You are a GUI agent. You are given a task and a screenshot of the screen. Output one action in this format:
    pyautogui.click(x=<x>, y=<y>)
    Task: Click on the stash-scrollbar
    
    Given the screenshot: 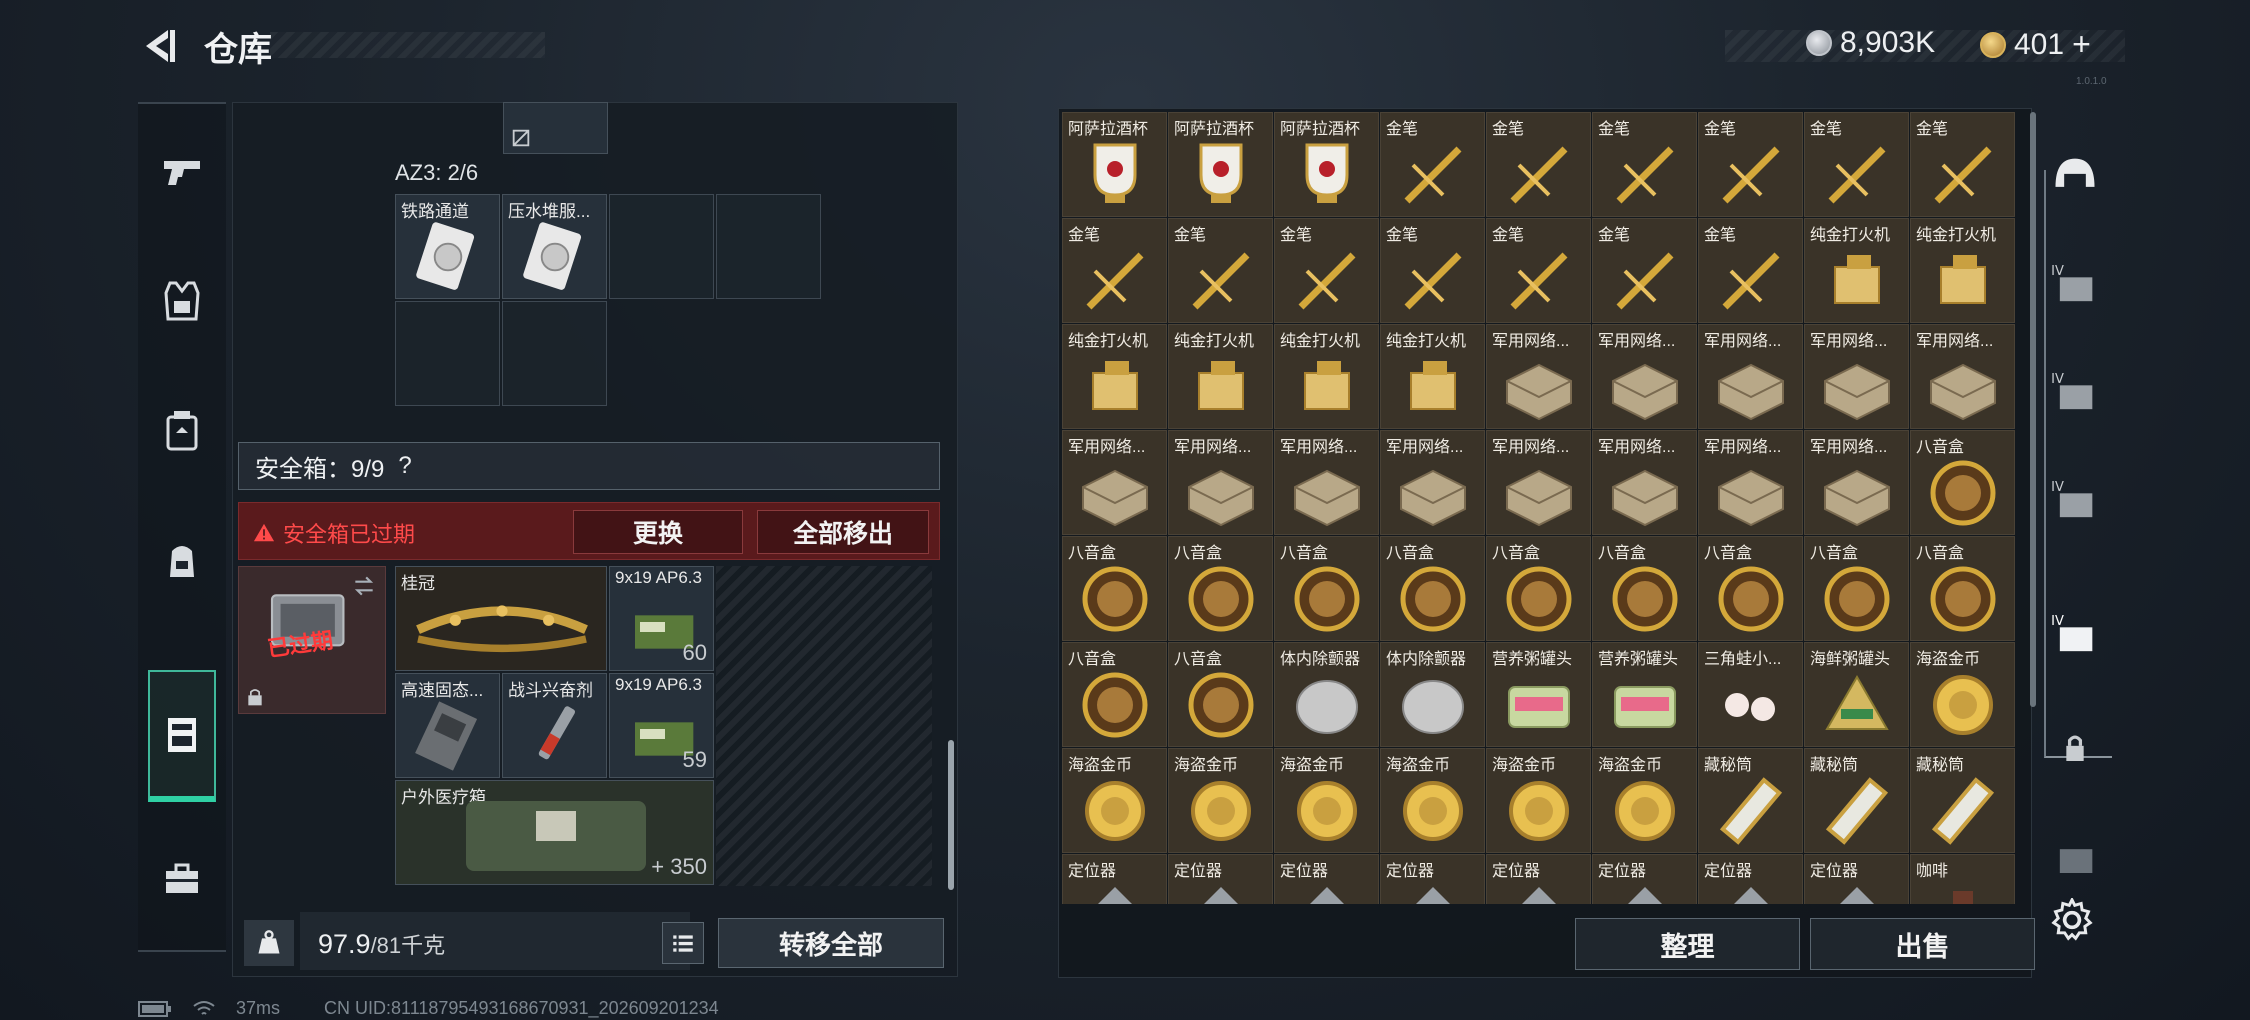 What is the action you would take?
    pyautogui.click(x=2033, y=409)
    